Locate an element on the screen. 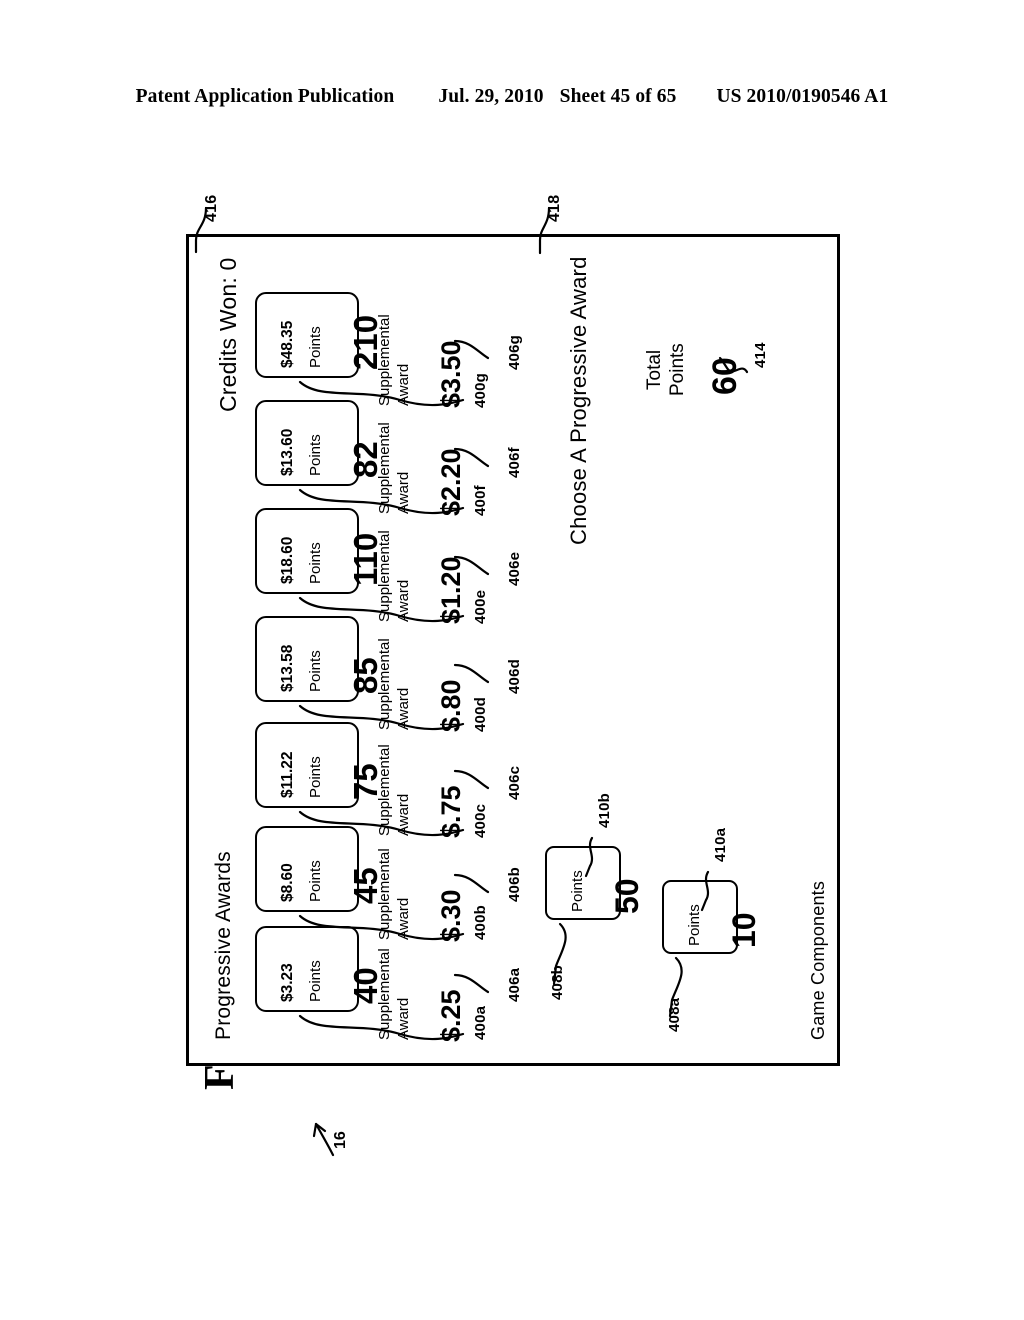 This screenshot has width=1024, height=1320. supplemental-line1-f: Supplemental is located at coordinates (384, 468).